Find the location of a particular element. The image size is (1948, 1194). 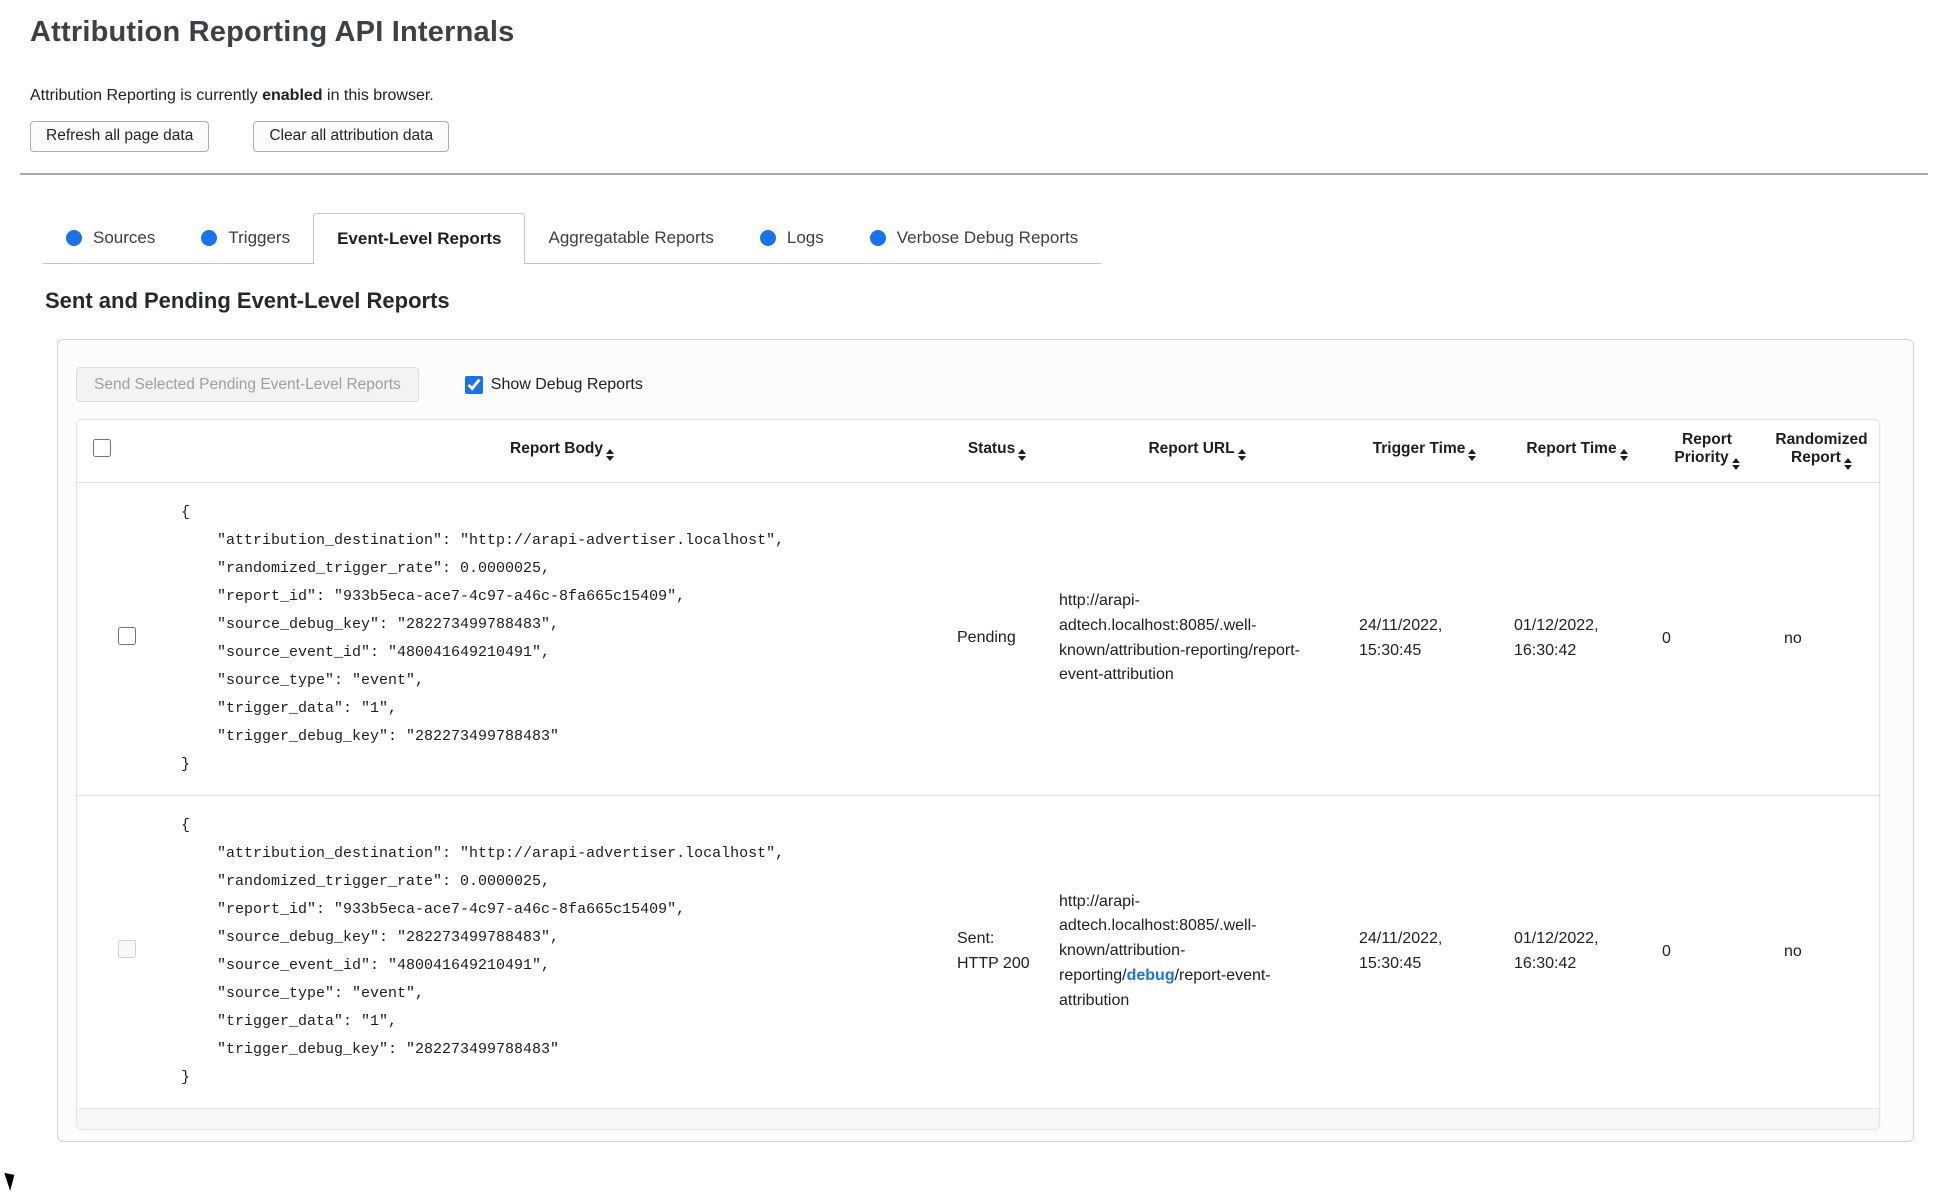

tab-triggers: Triggers is located at coordinates (245, 238).